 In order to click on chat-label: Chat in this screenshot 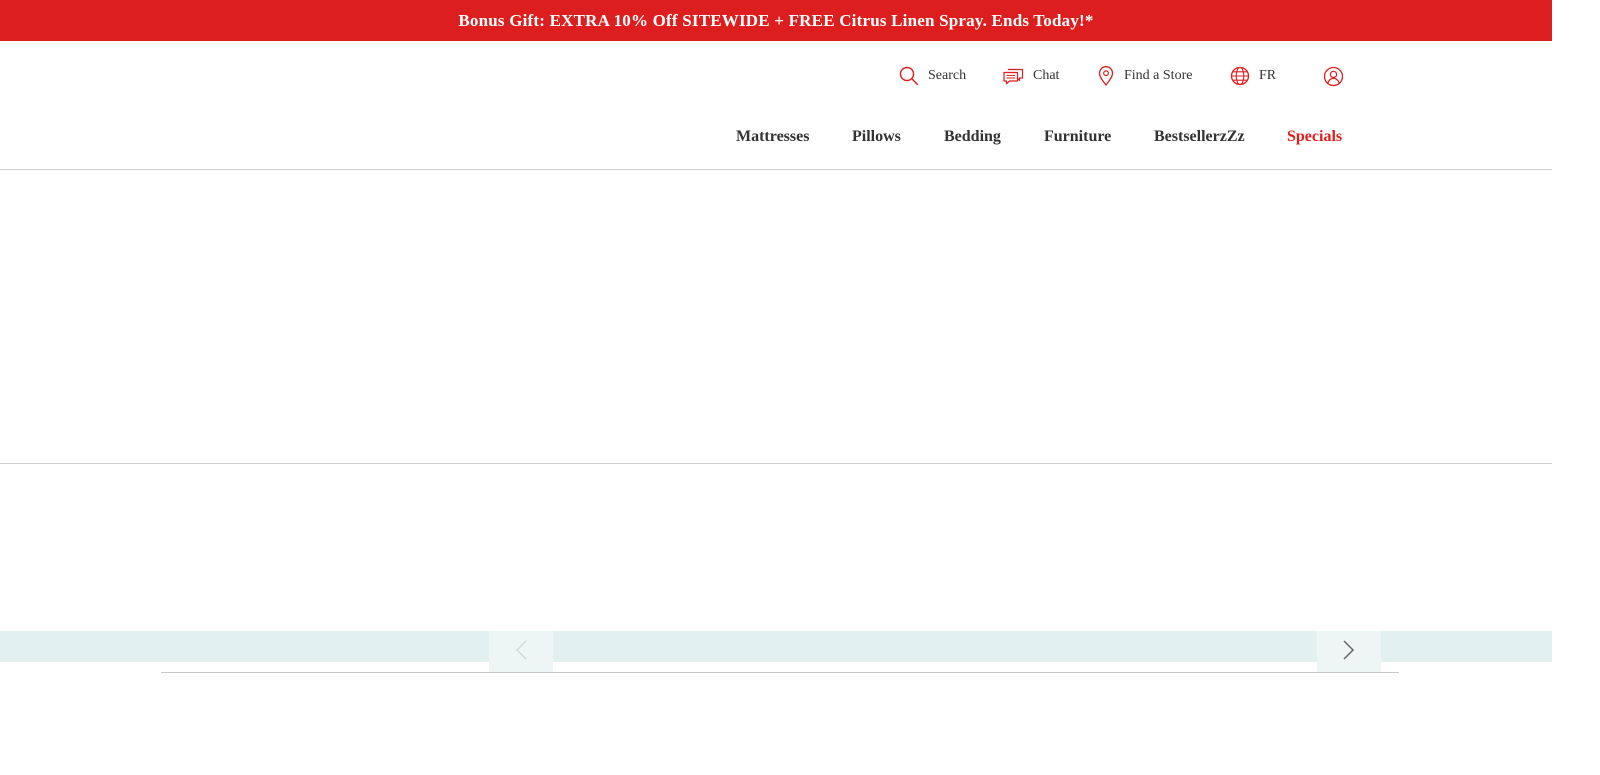, I will do `click(1046, 75)`.